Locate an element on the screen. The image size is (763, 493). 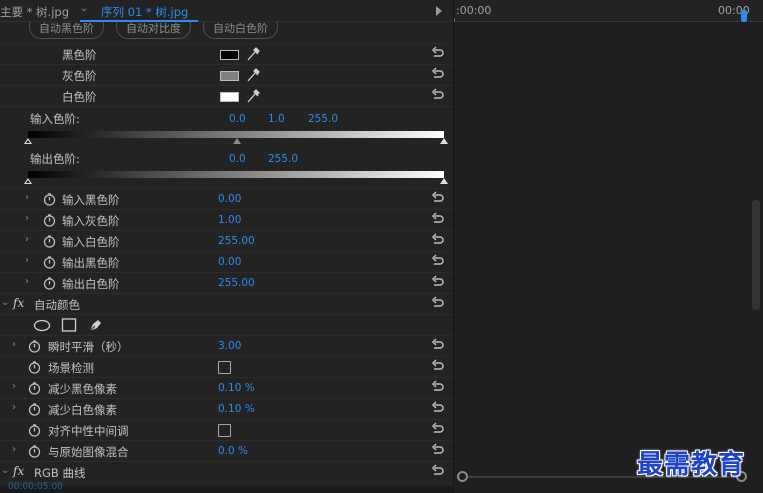
vertical-scrollbar is located at coordinates (756, 244).